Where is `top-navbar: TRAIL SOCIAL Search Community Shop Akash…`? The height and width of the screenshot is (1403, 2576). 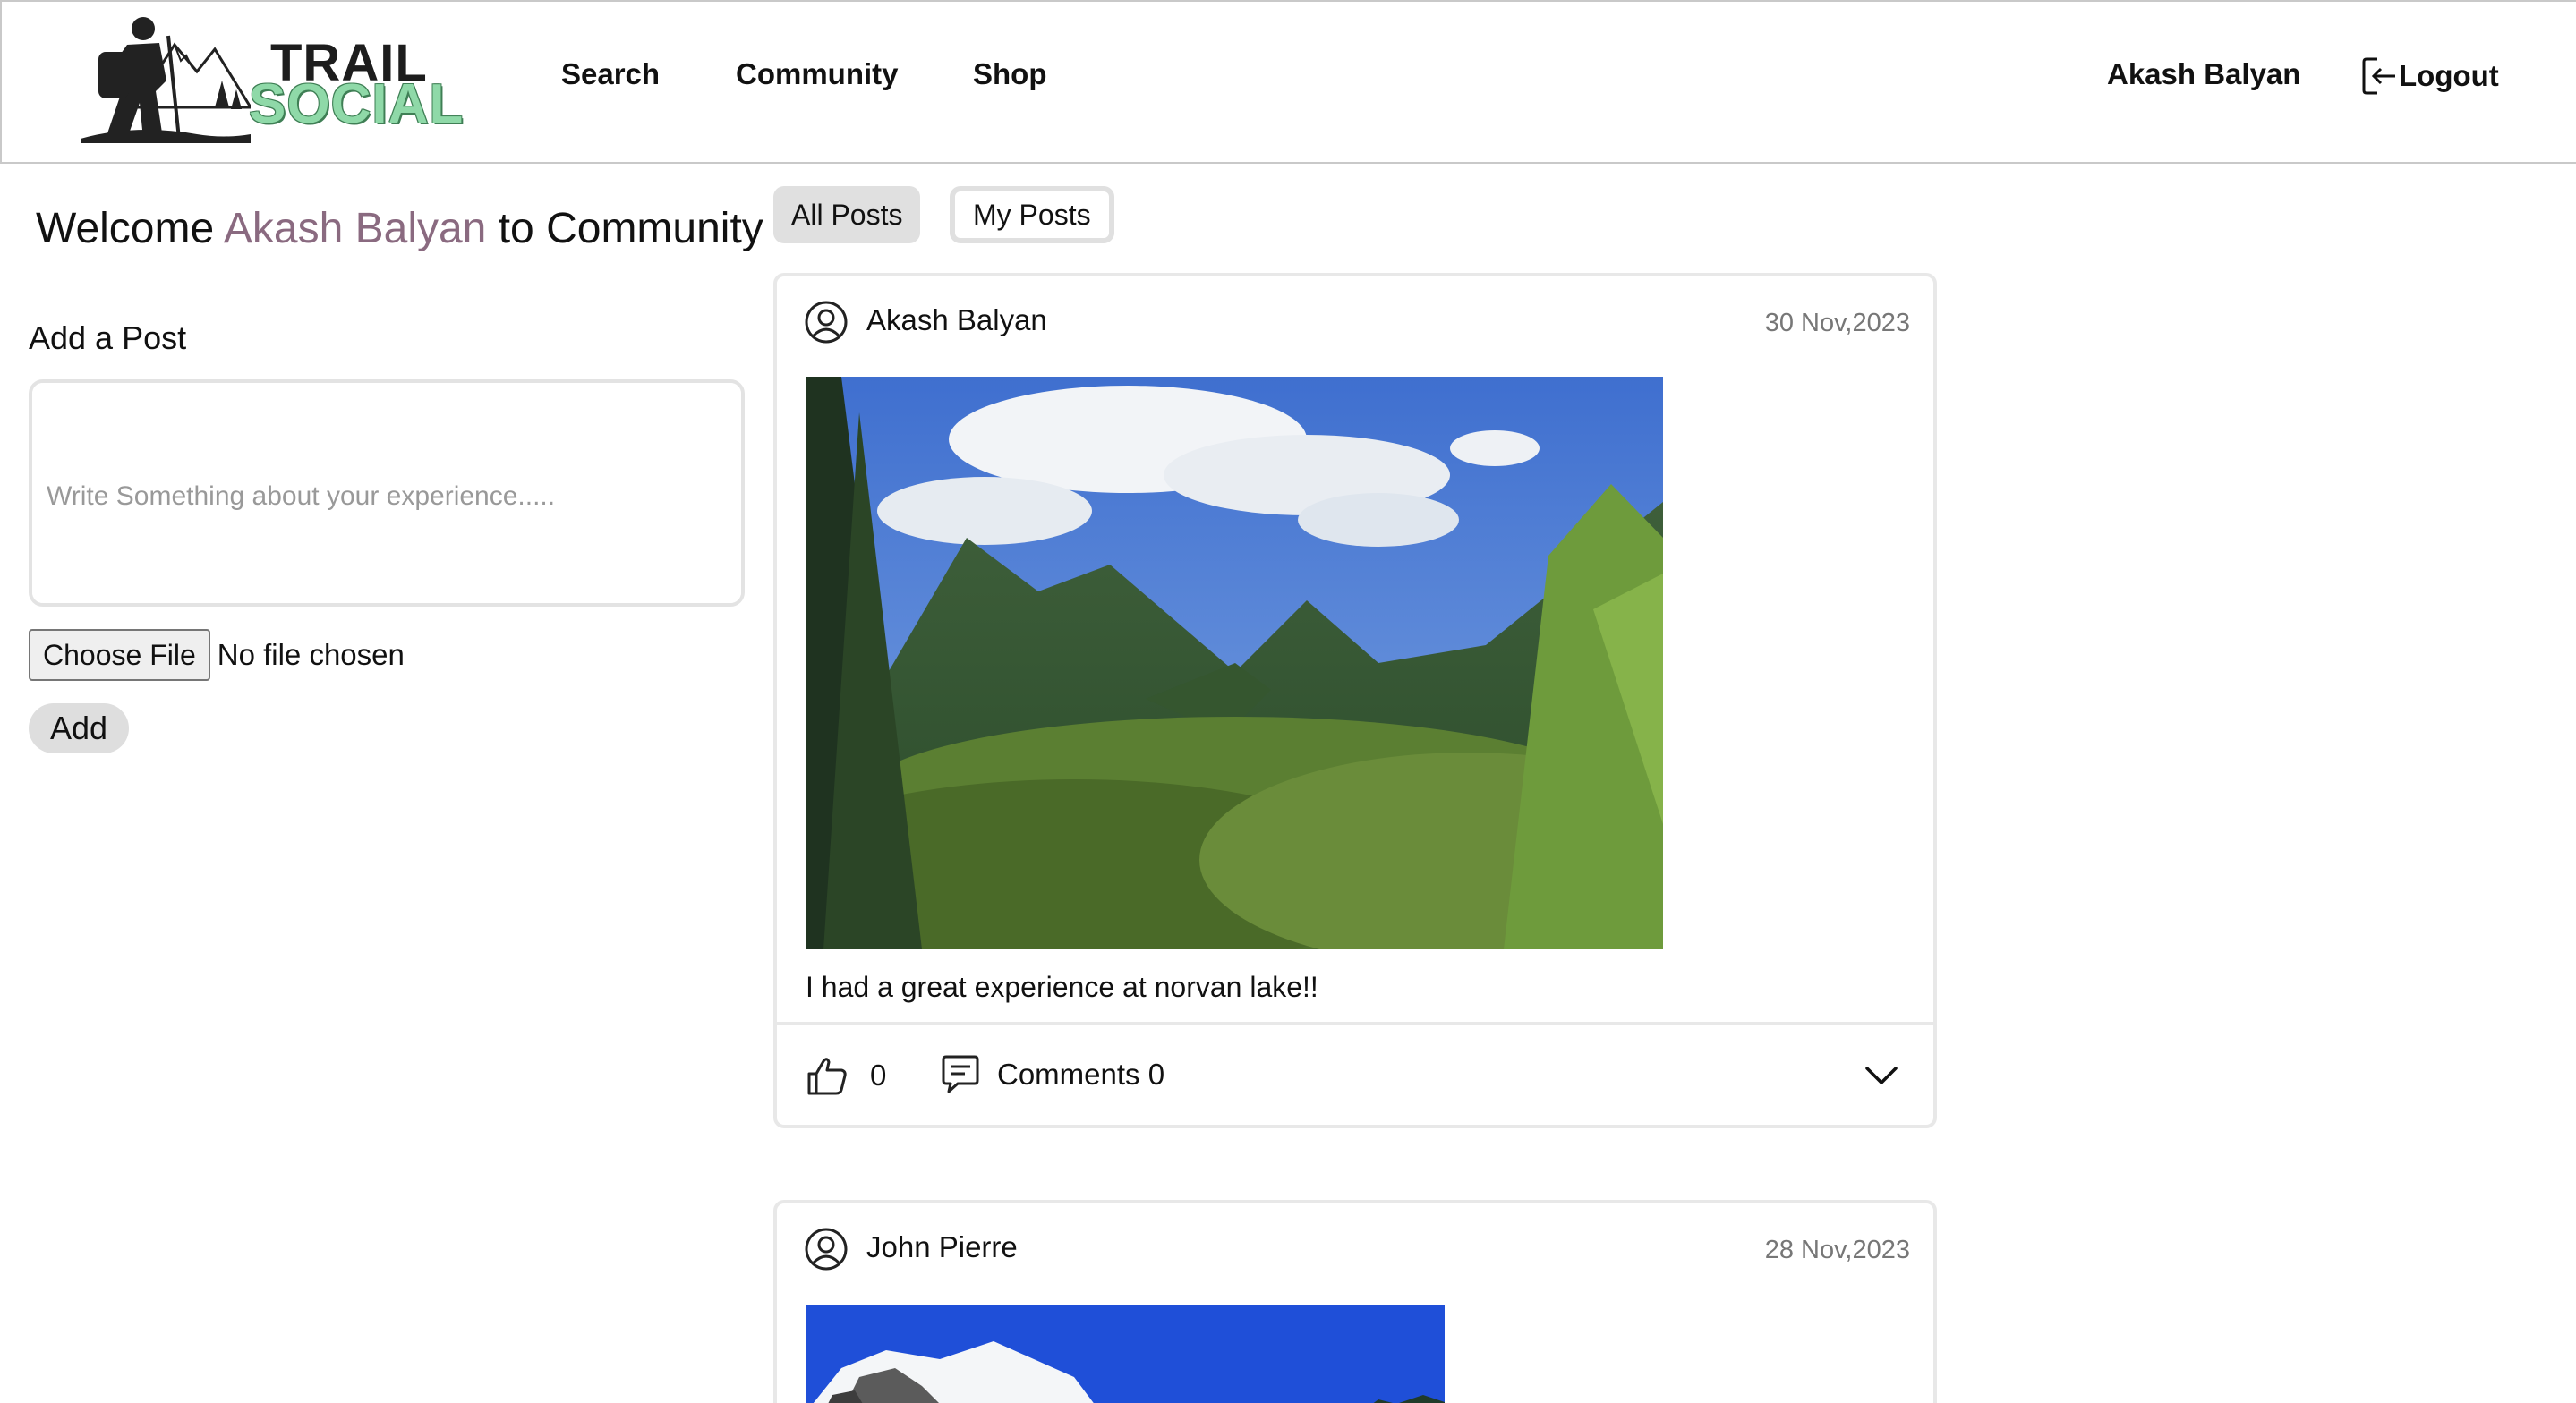
top-navbar: TRAIL SOCIAL Search Community Shop Akash… is located at coordinates (1288, 82).